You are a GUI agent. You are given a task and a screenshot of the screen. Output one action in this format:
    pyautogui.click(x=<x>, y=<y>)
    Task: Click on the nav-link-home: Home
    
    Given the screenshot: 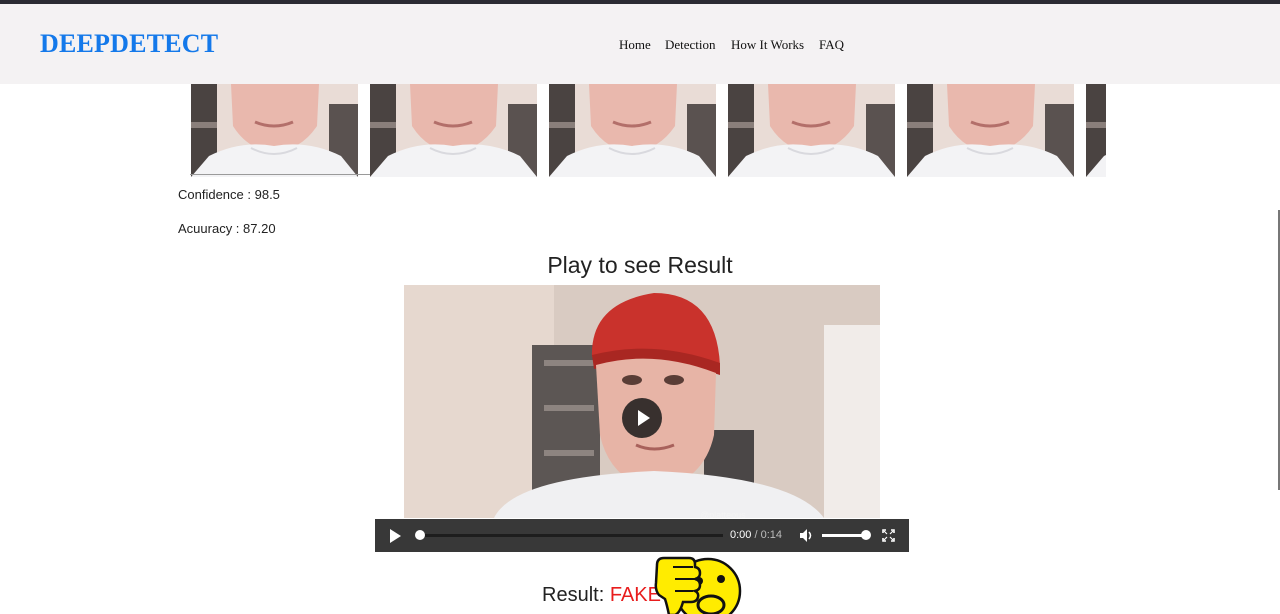 What is the action you would take?
    pyautogui.click(x=635, y=45)
    